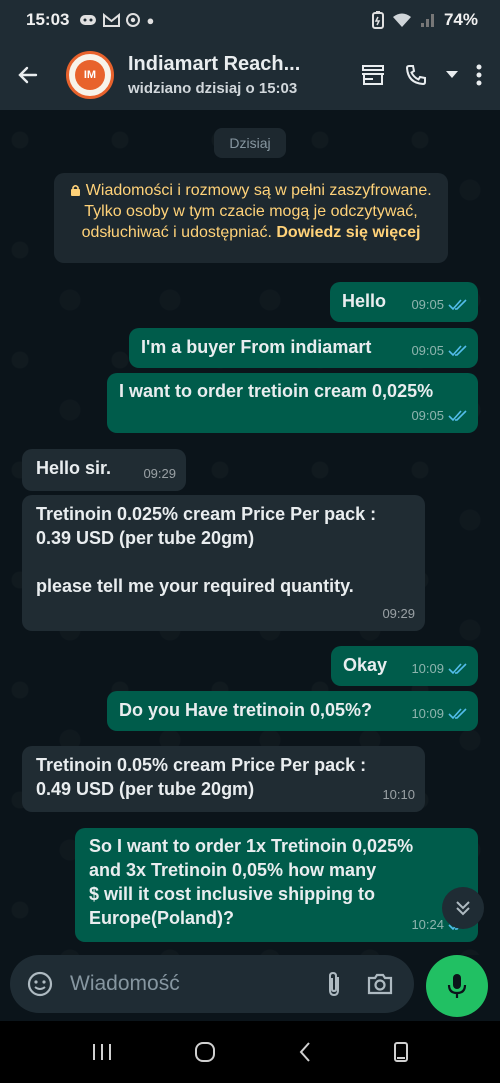 This screenshot has width=500, height=1083. Describe the element at coordinates (104, 470) in the screenshot. I see `message-incoming: Hello sir. 09:29` at that location.